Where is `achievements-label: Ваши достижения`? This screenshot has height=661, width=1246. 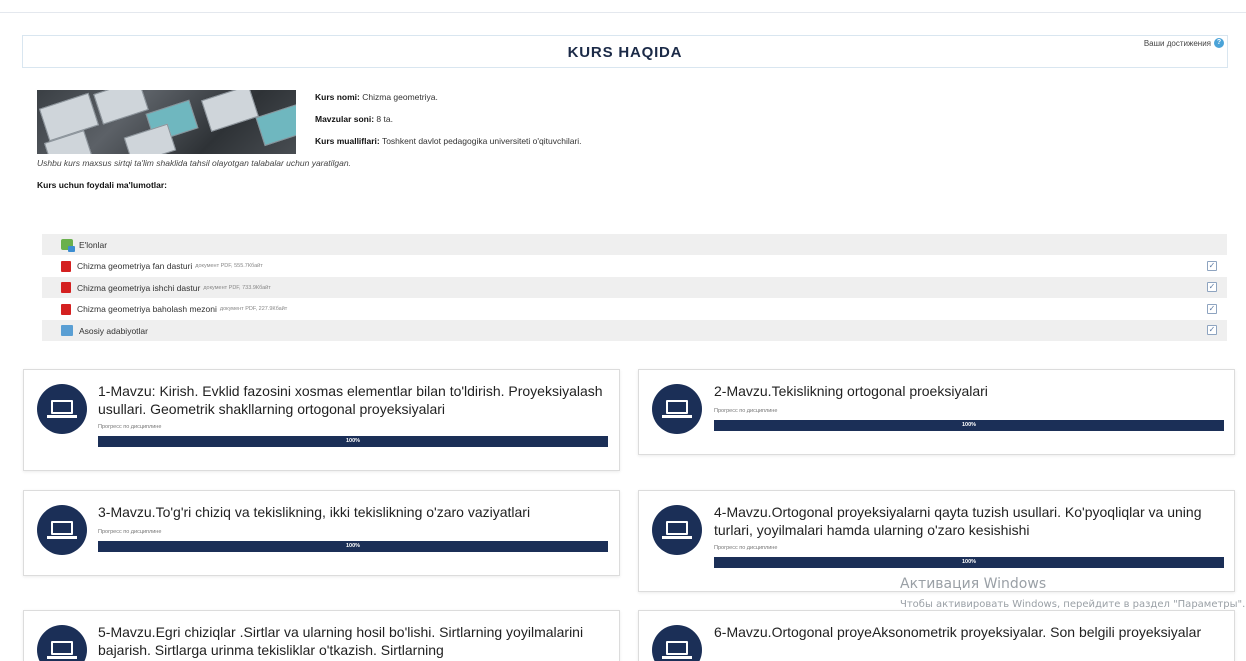 achievements-label: Ваши достижения is located at coordinates (1177, 43).